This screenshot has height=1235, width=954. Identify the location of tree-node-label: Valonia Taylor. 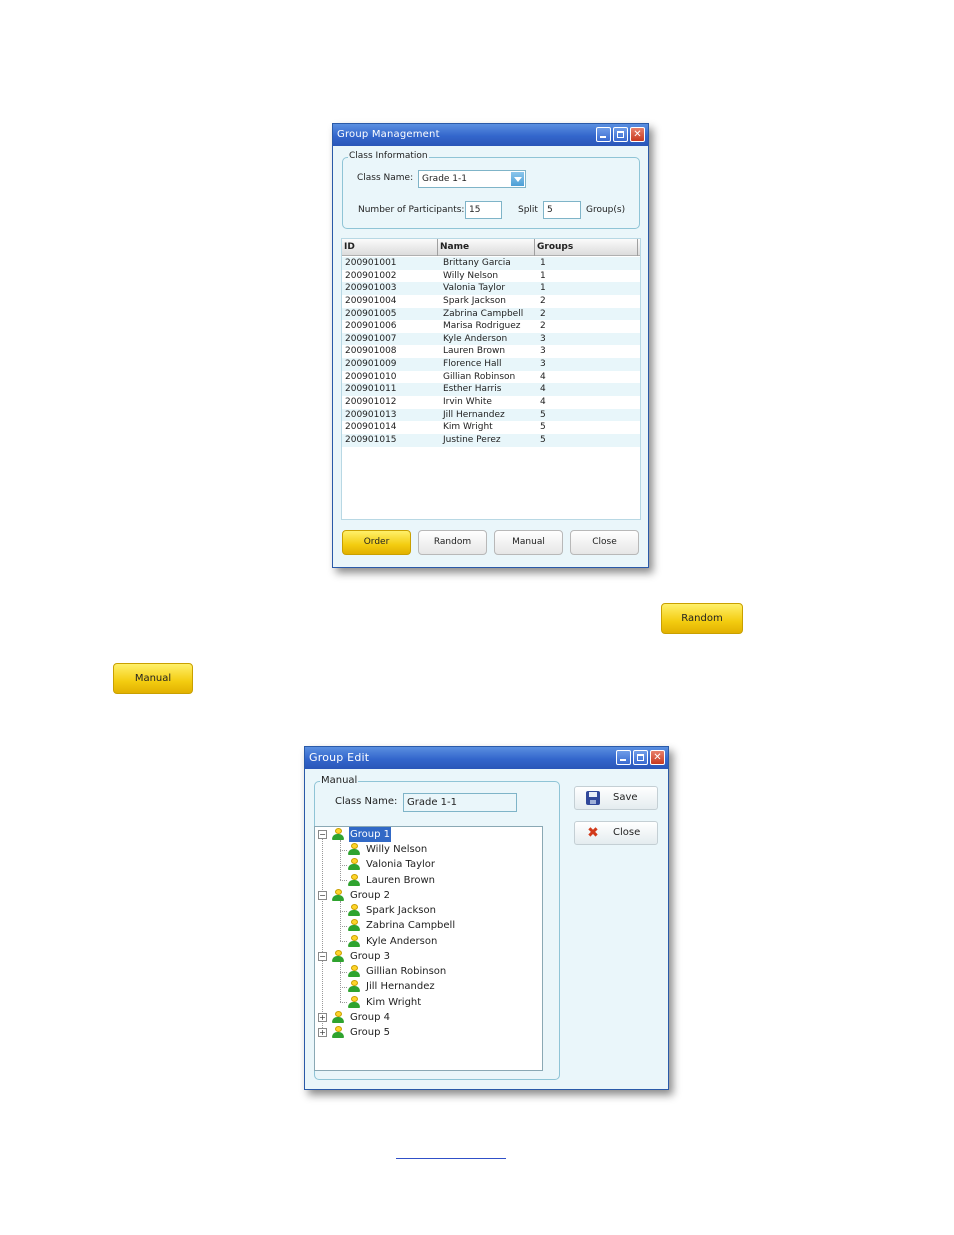
(401, 864).